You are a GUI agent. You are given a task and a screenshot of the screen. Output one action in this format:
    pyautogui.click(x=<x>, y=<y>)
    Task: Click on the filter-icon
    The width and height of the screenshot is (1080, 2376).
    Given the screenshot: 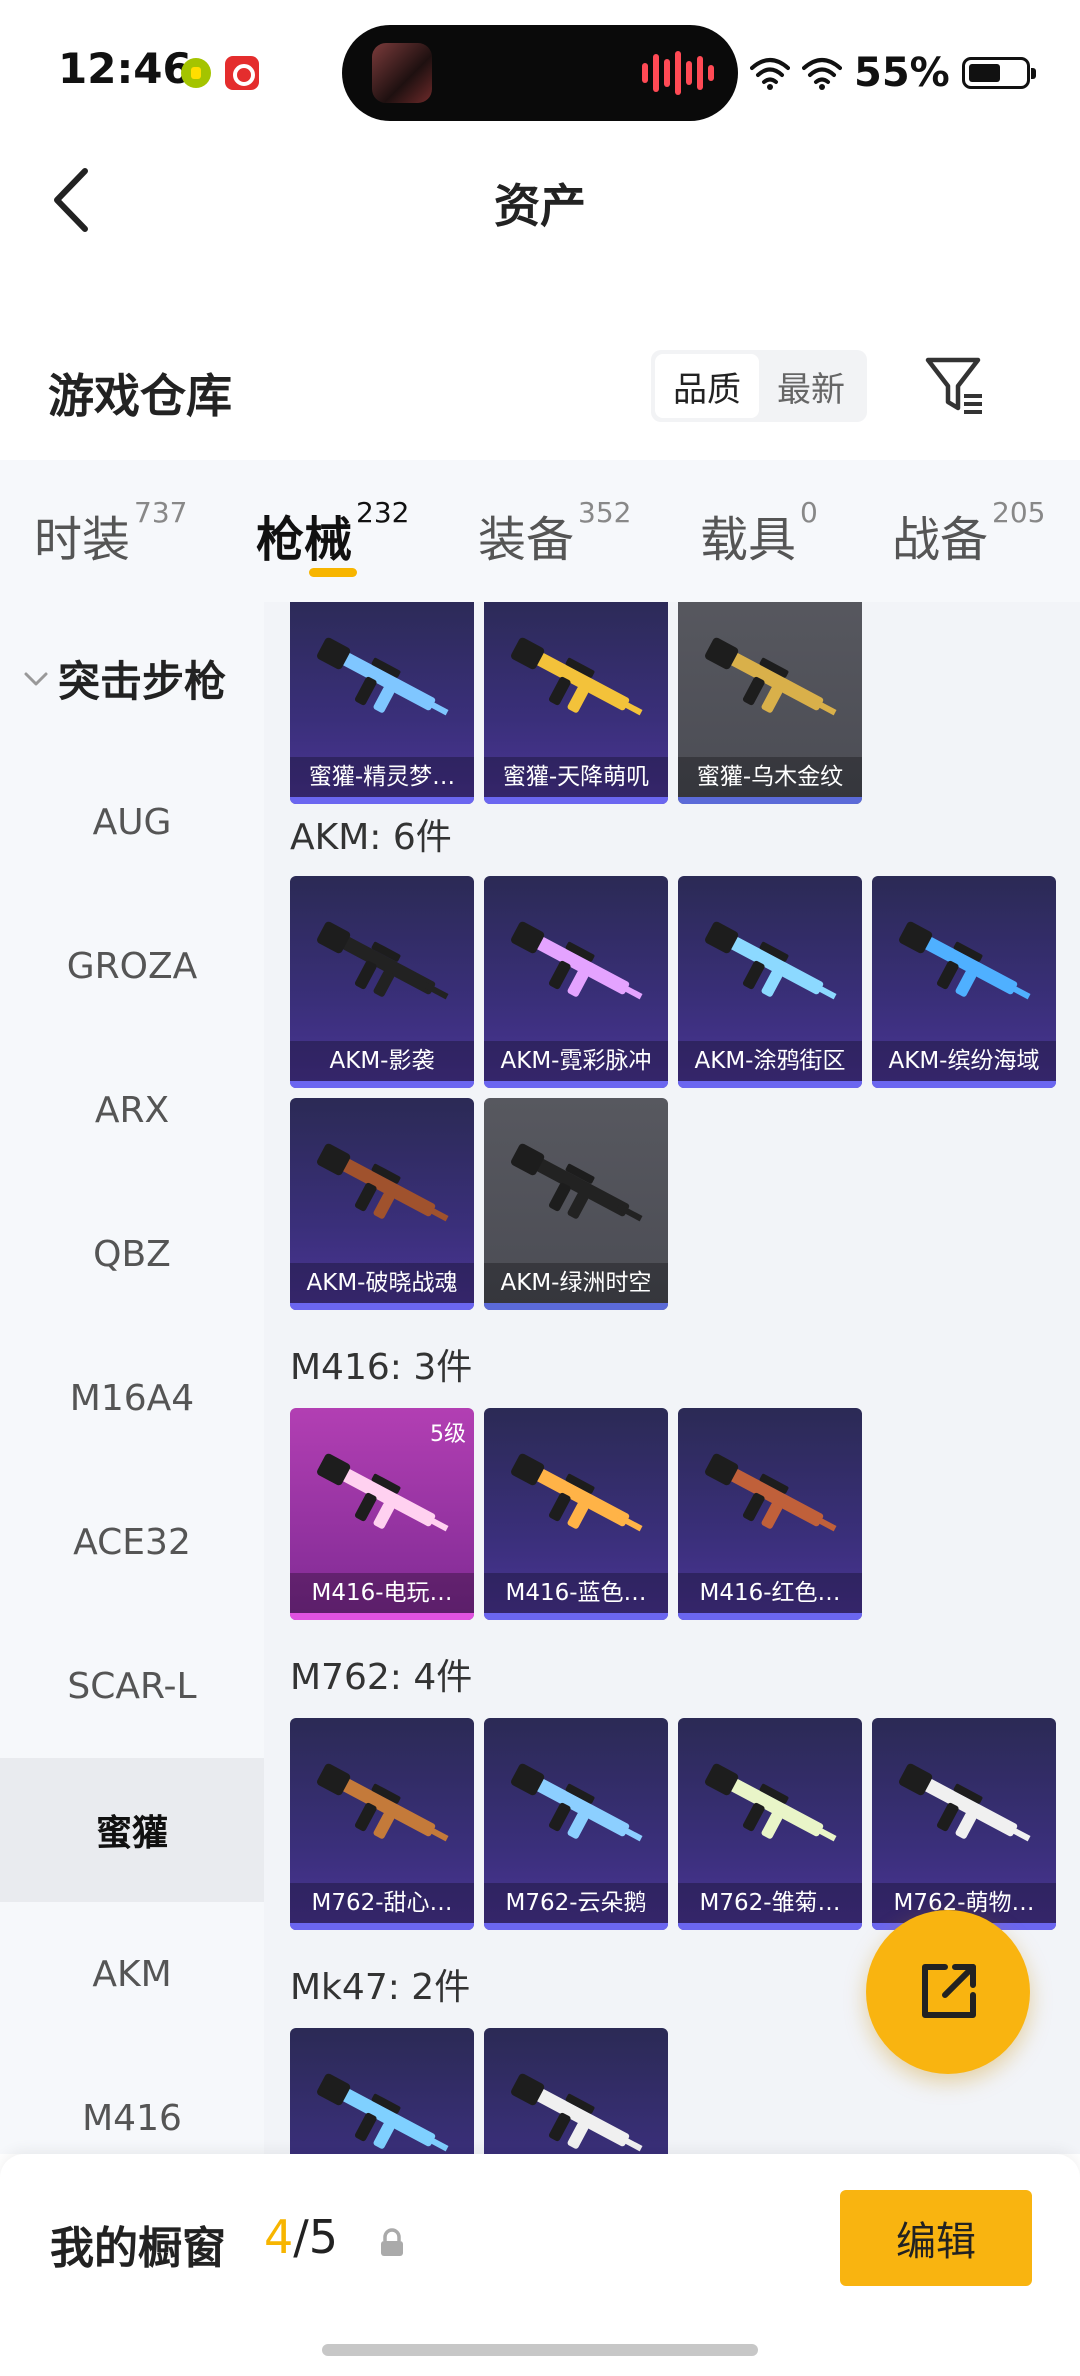 What is the action you would take?
    pyautogui.click(x=953, y=385)
    